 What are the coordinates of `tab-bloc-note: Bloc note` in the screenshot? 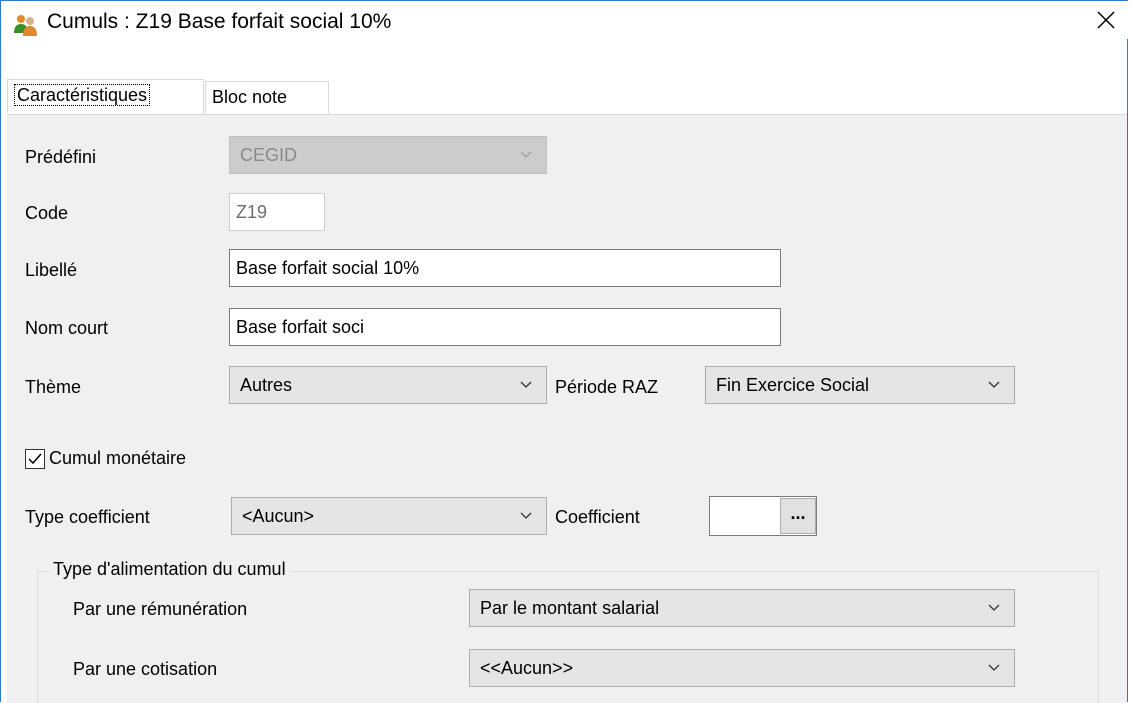 It's located at (267, 97).